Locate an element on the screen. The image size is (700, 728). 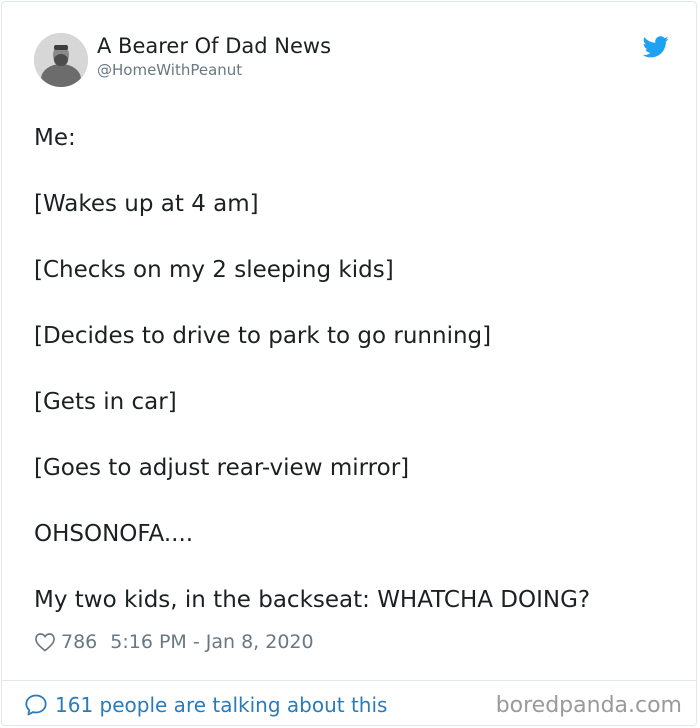
like-count: 786 is located at coordinates (79, 642).